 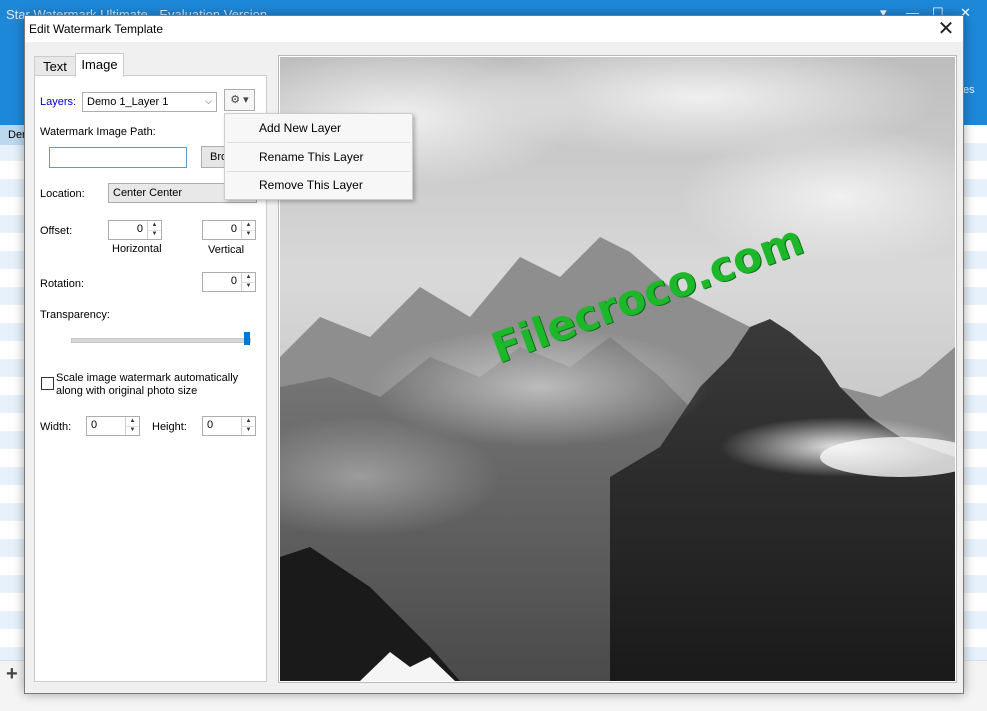 I want to click on location-label: Location:, so click(x=62, y=194).